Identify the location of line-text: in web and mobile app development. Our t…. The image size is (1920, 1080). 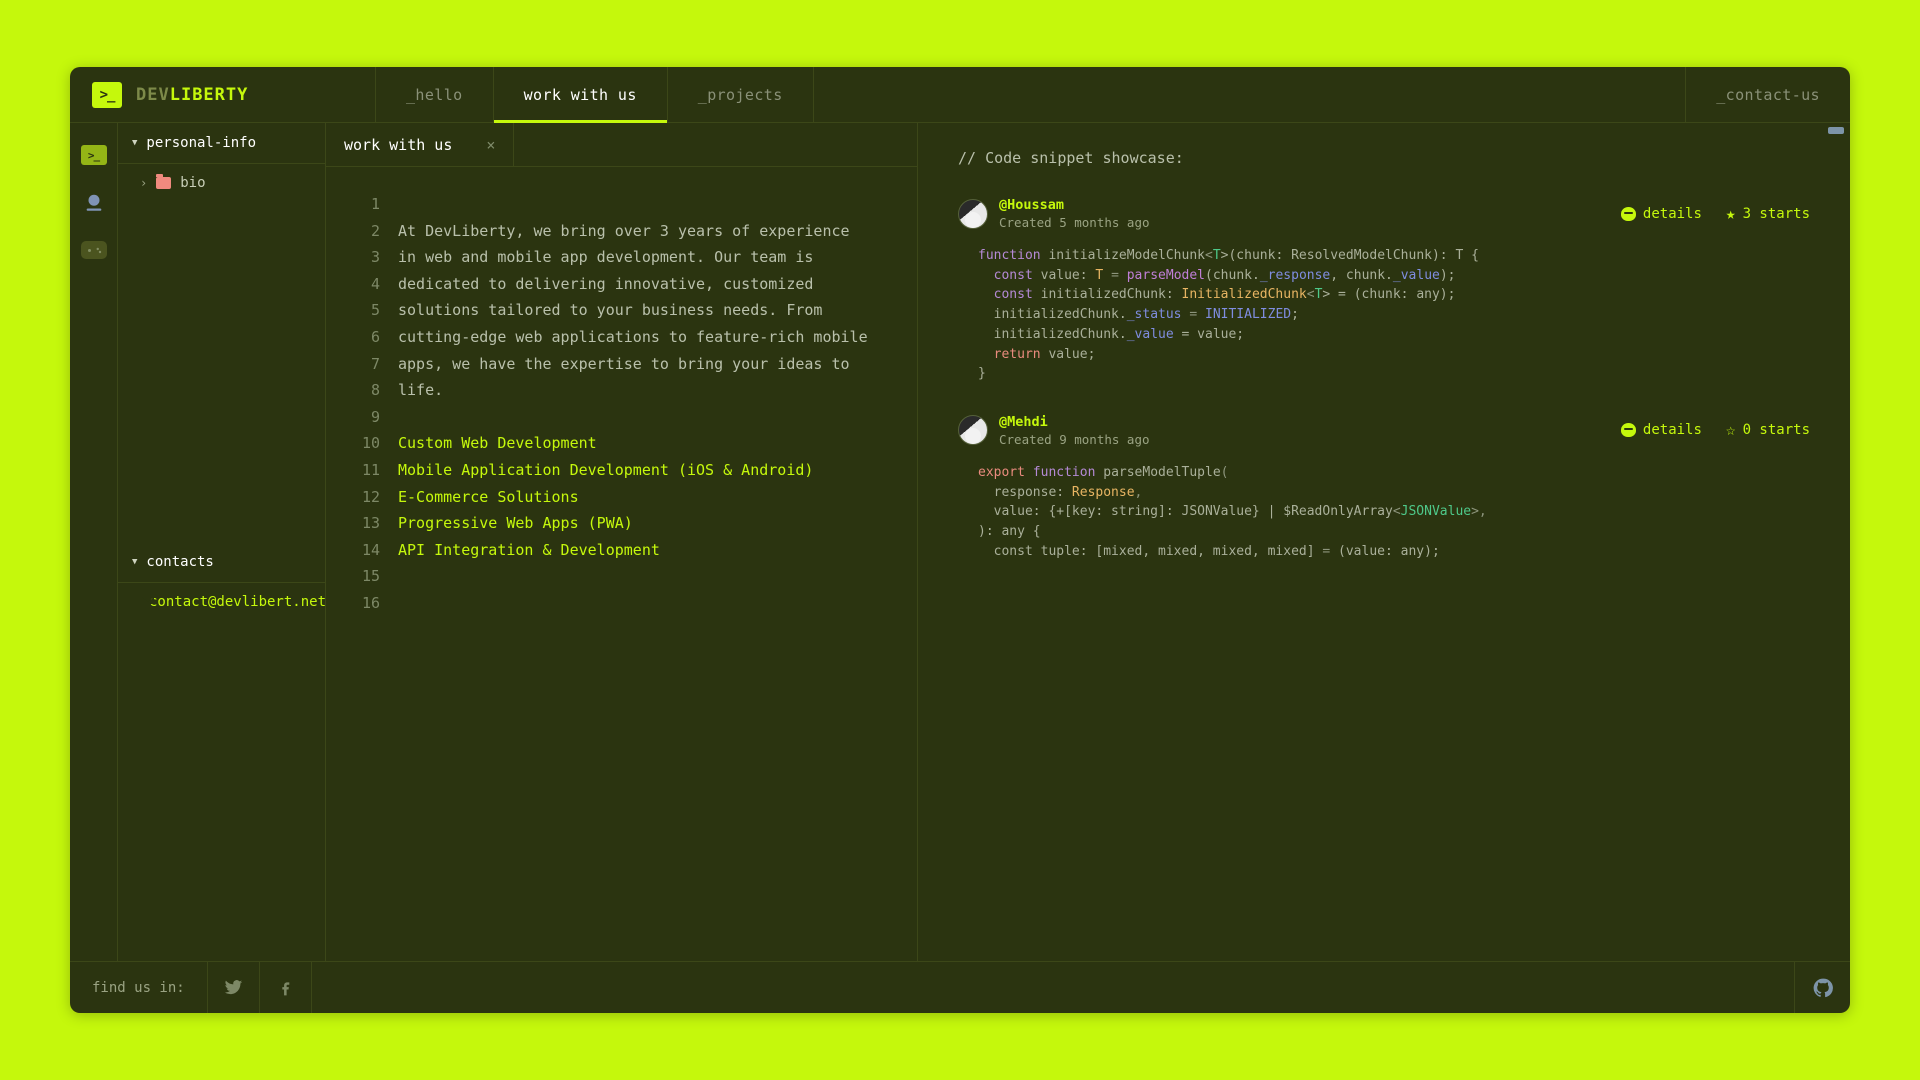
(606, 257).